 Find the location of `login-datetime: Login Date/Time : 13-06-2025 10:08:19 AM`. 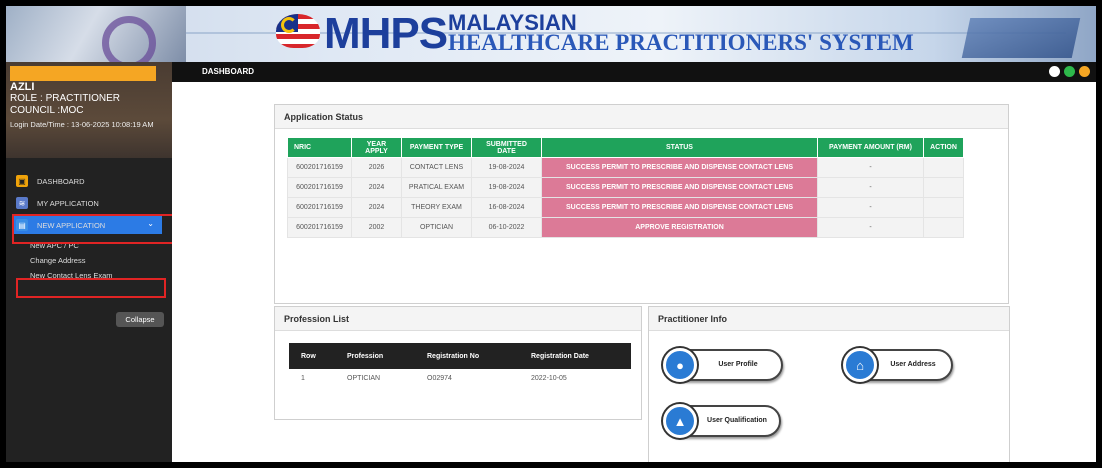

login-datetime: Login Date/Time : 13-06-2025 10:08:19 AM is located at coordinates (82, 124).